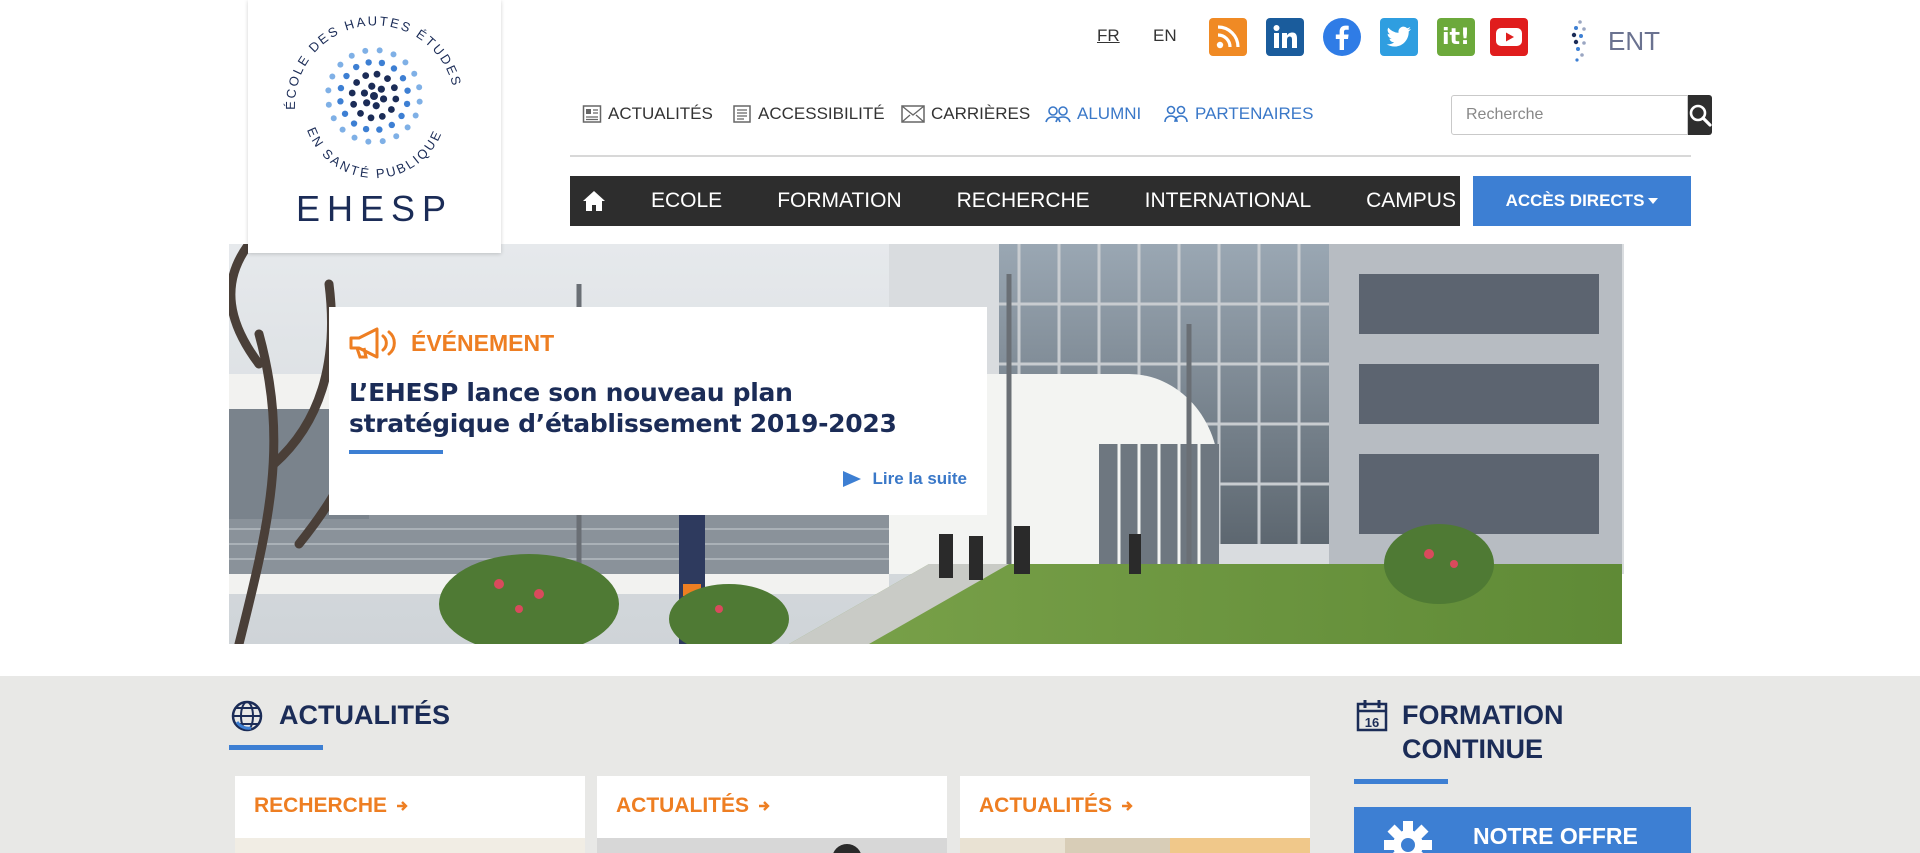 The width and height of the screenshot is (1920, 853). I want to click on news-card-actualites-1: ACTUALITÉS, so click(772, 814).